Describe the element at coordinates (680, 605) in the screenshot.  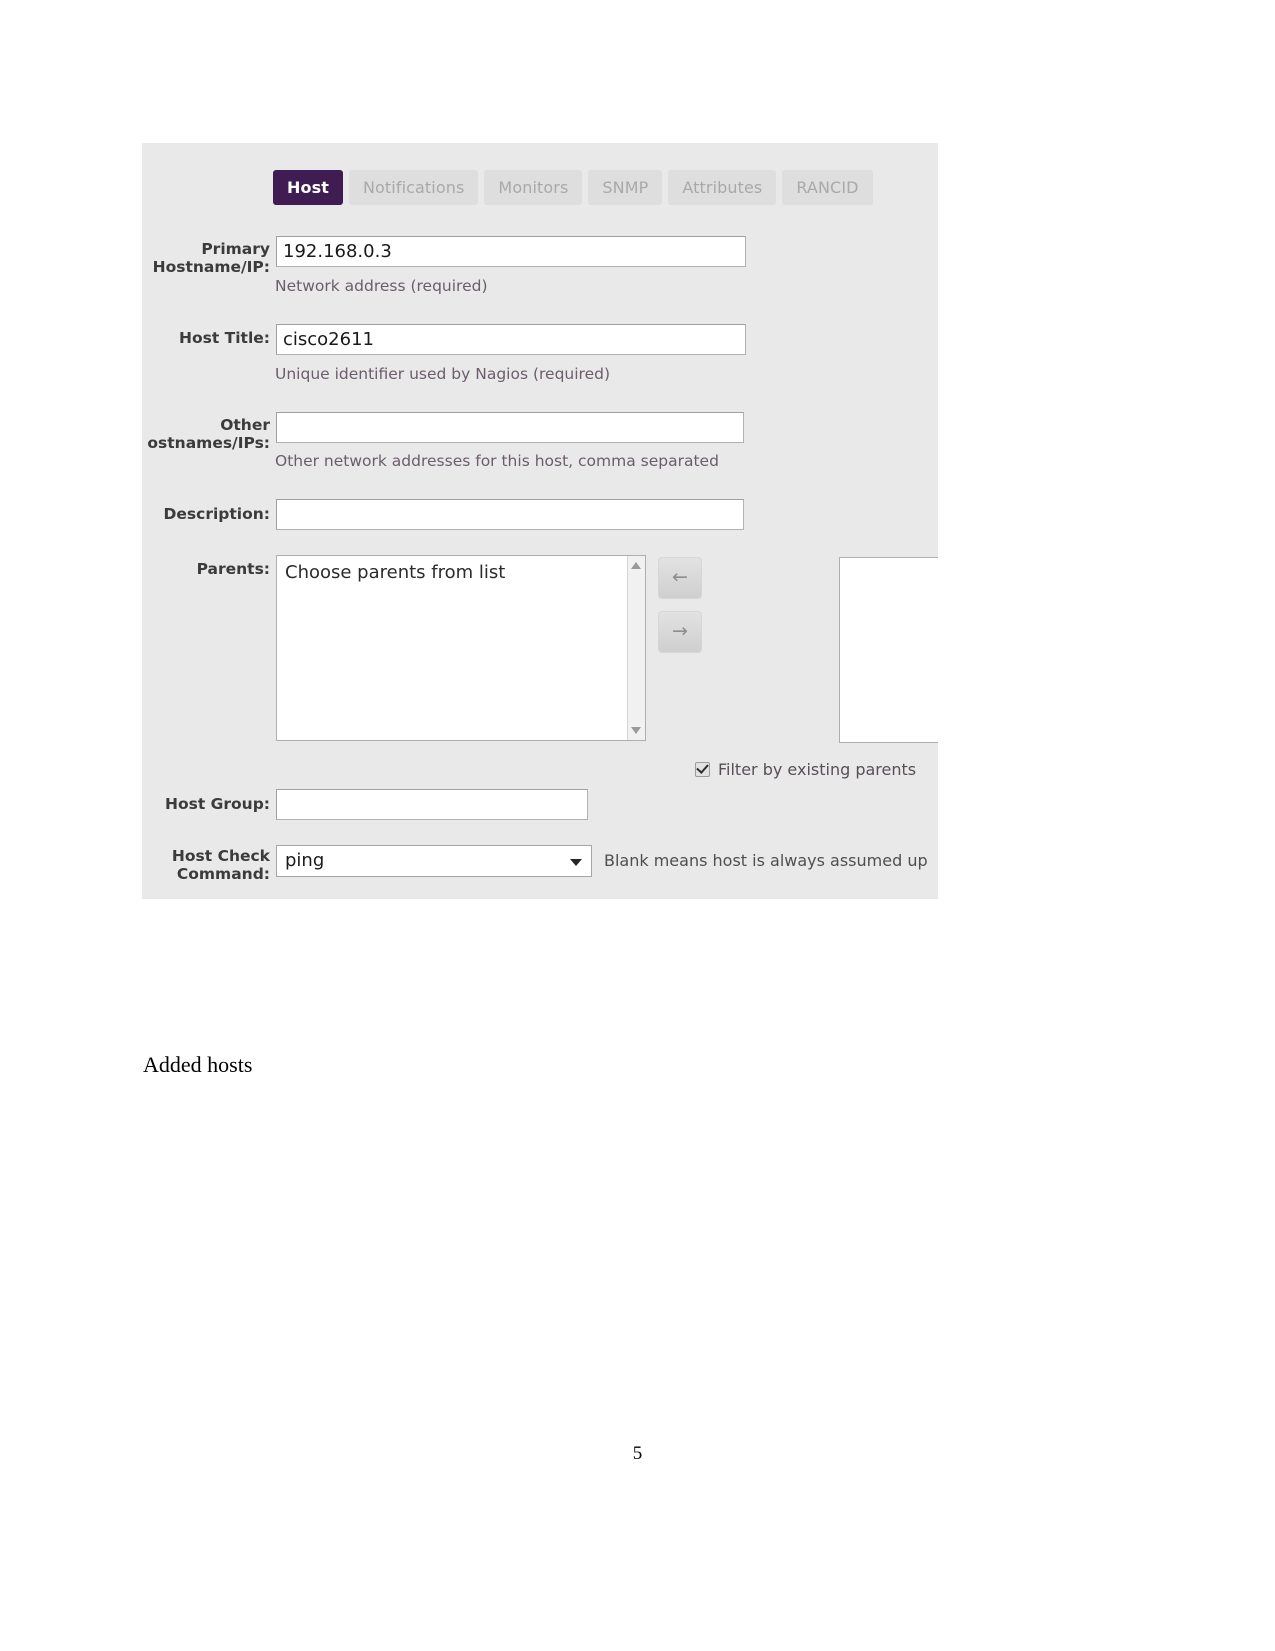
I see `parents-transfer-buttons: ← →` at that location.